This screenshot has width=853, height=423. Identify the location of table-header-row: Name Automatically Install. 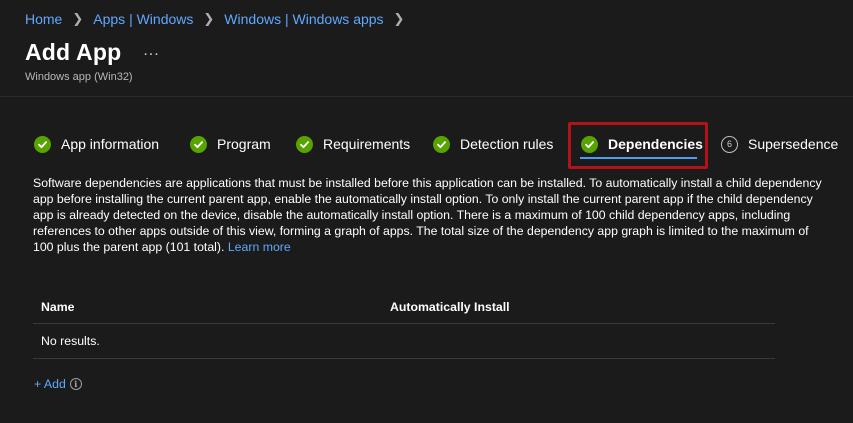
(404, 307).